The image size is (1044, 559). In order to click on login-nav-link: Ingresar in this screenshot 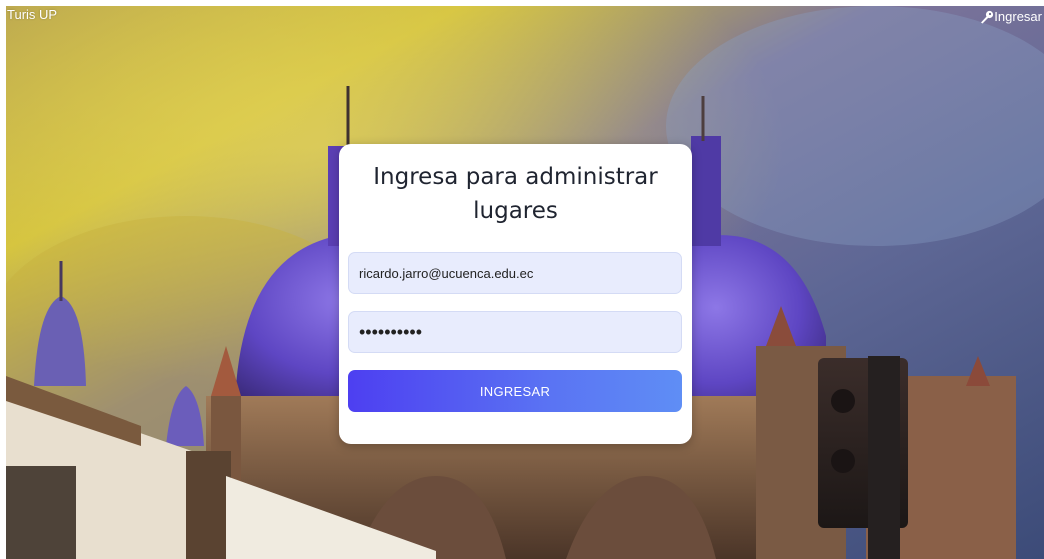, I will do `click(1011, 17)`.